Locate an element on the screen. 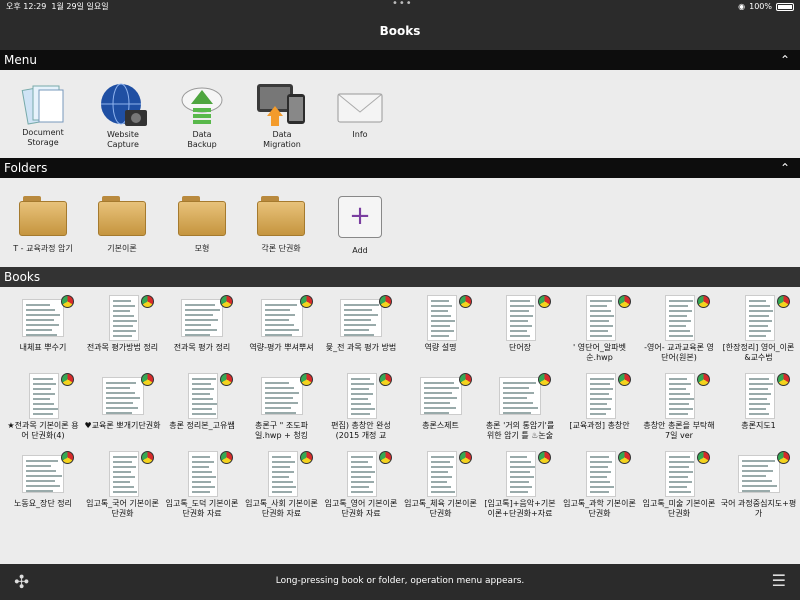 The height and width of the screenshot is (600, 800). section-header-books: Books is located at coordinates (400, 277).